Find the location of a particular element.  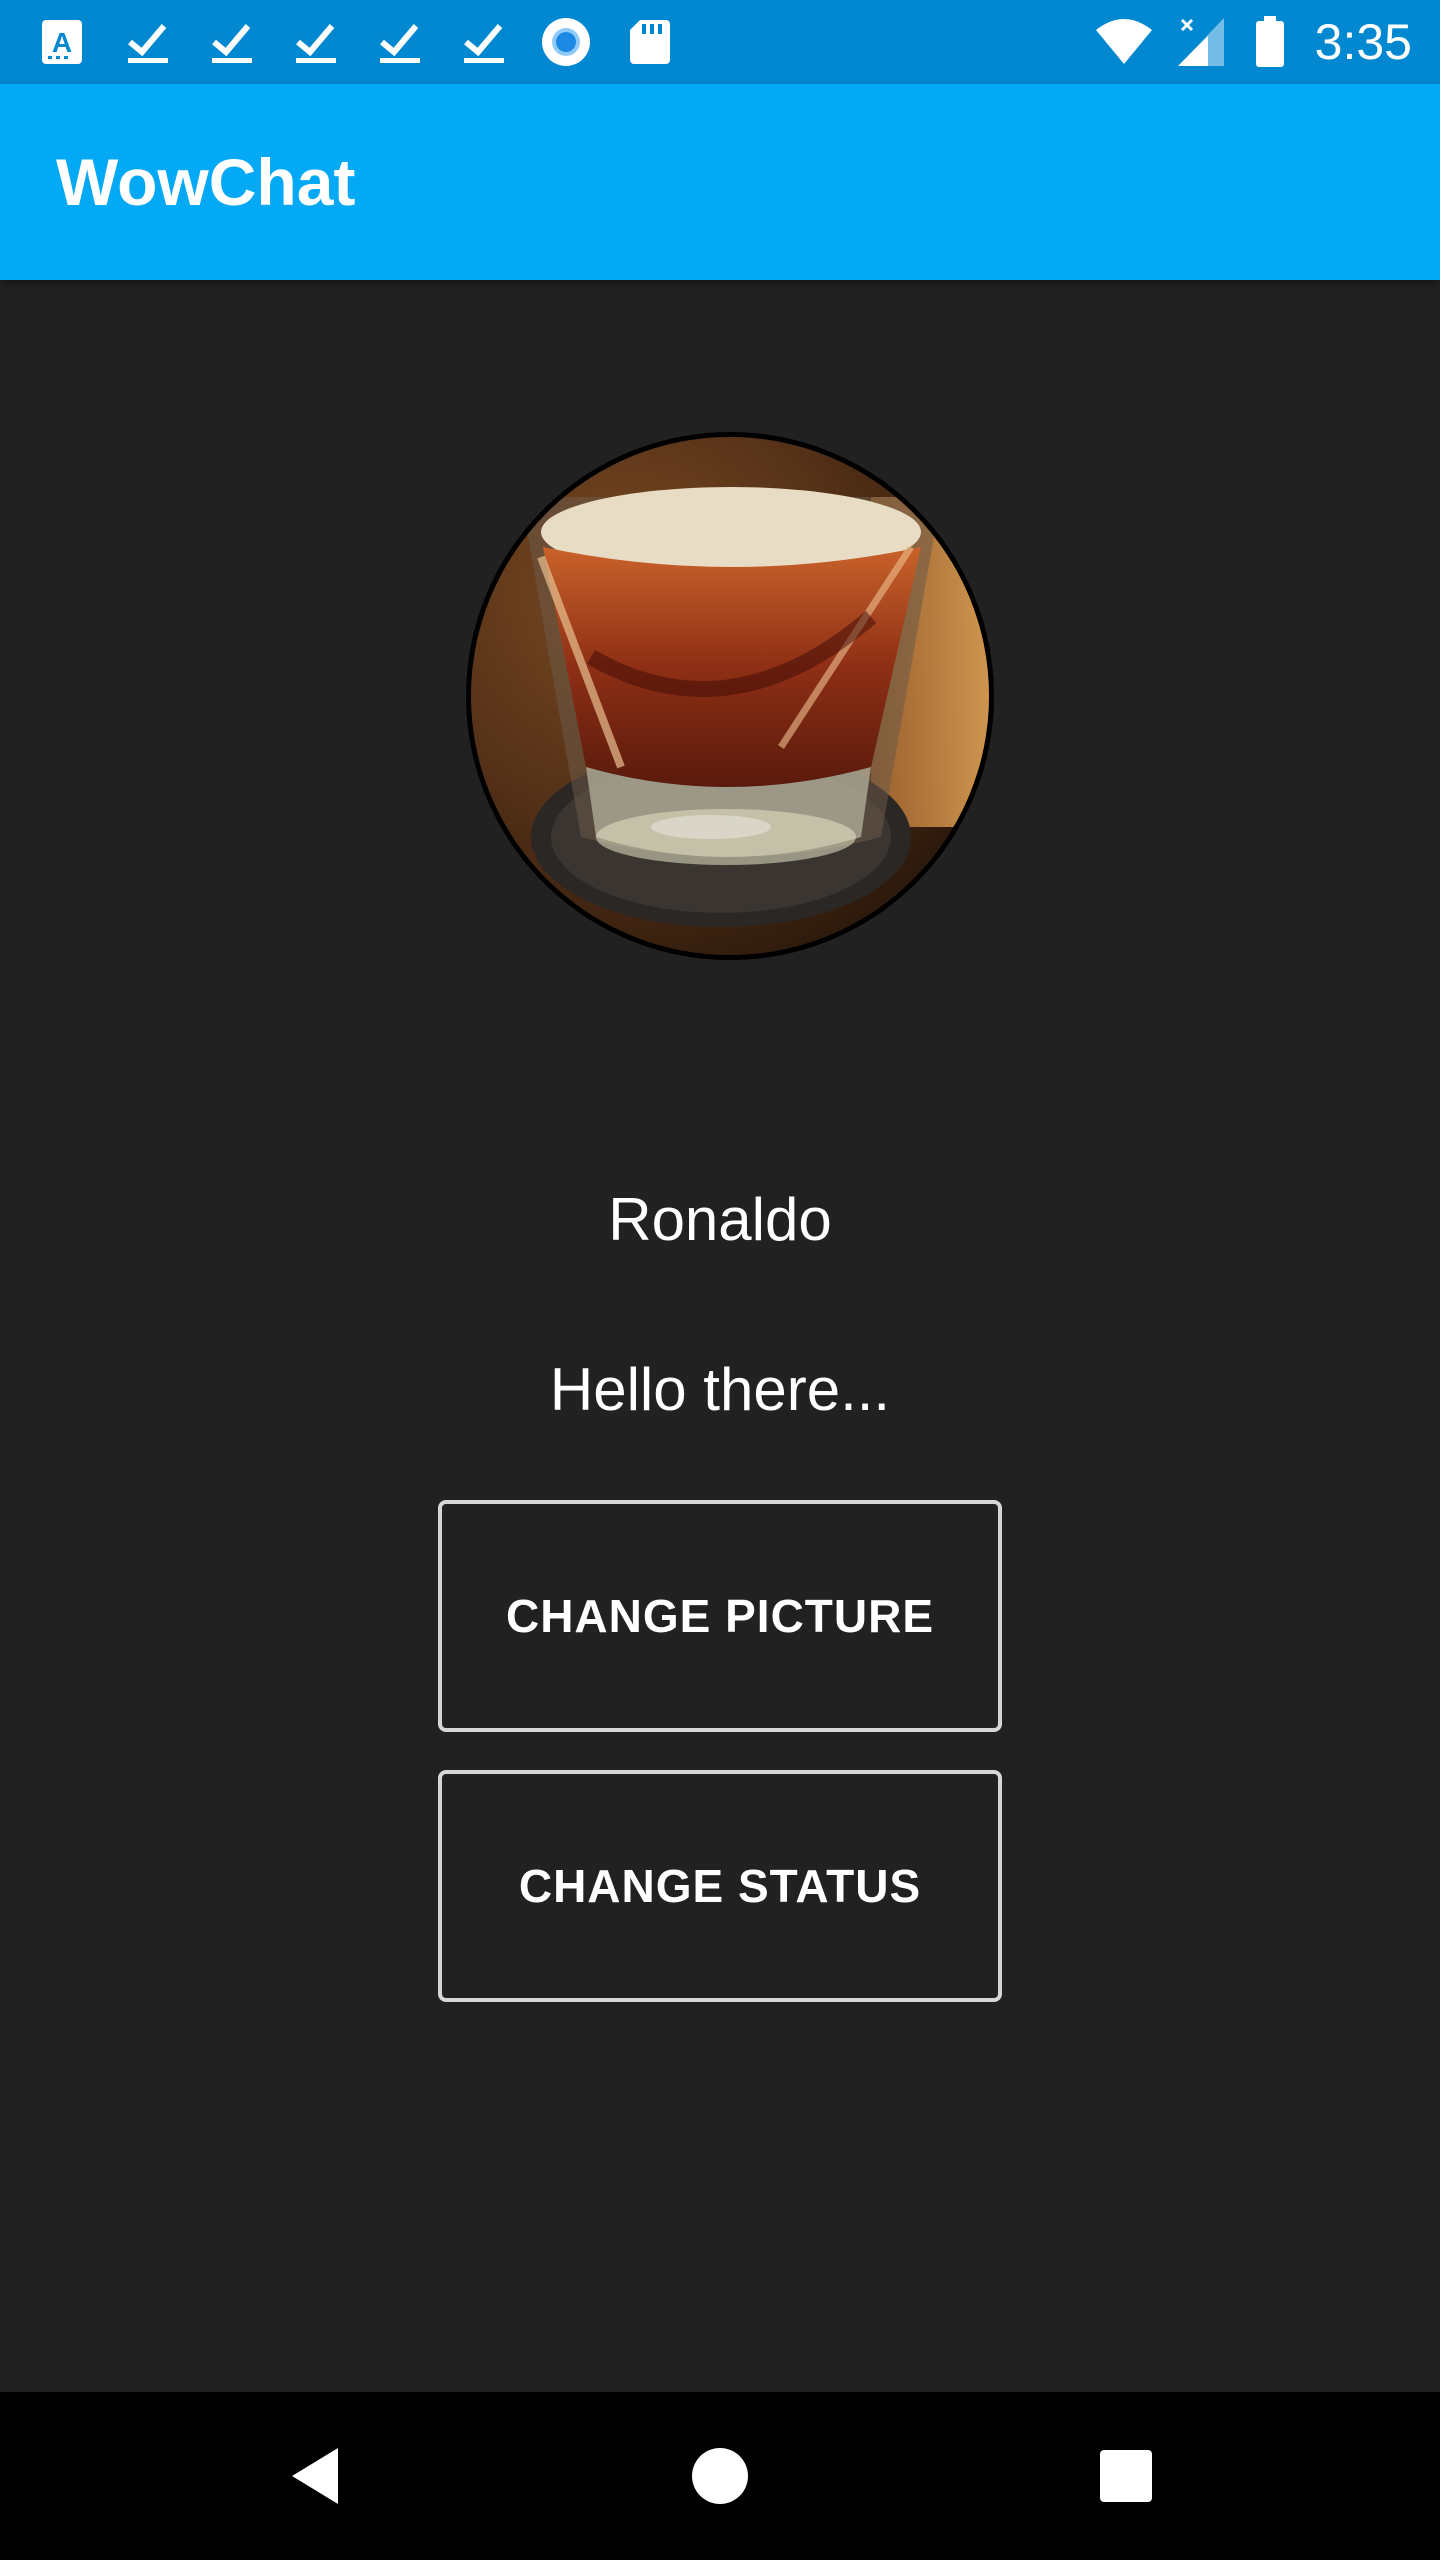

status-bar: A 3:35 is located at coordinates (720, 42).